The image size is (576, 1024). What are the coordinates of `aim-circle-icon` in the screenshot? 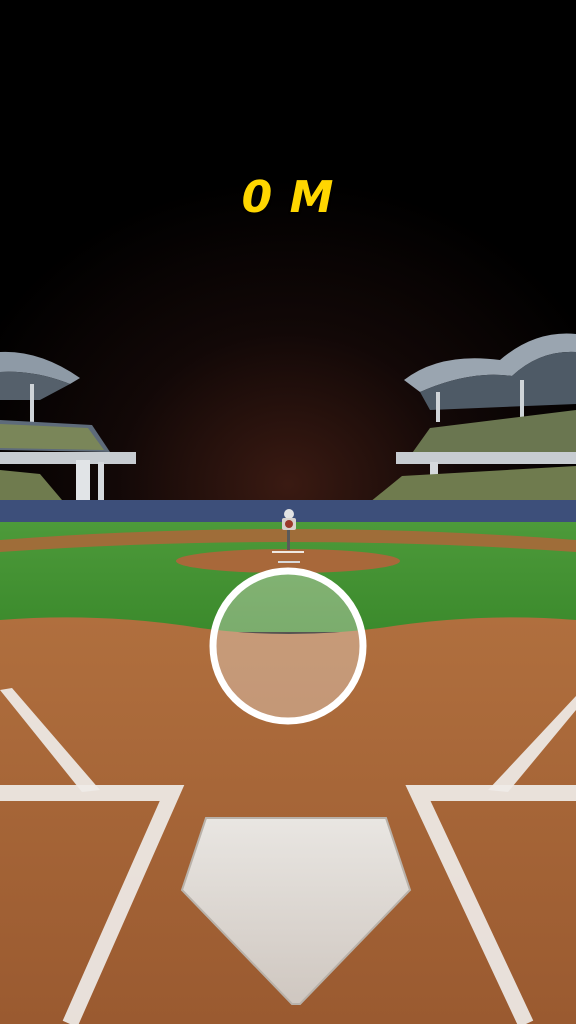 It's located at (288, 646).